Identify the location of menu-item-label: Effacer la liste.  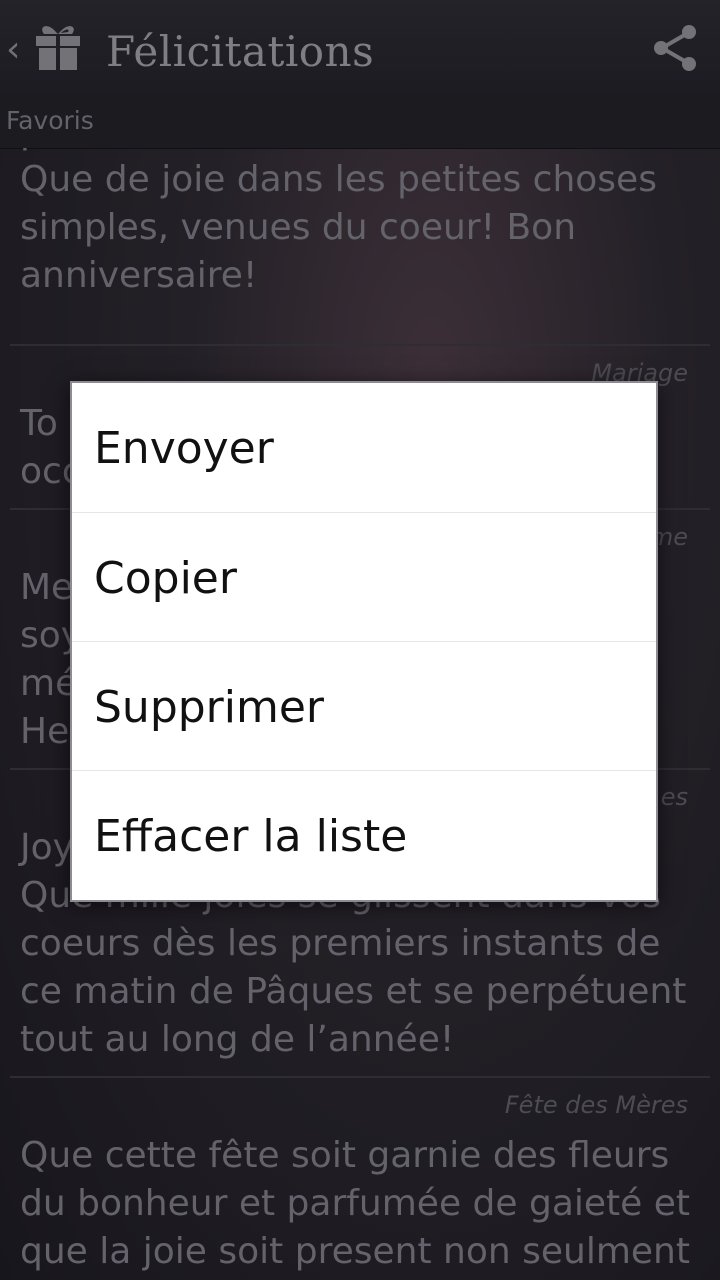
(251, 836).